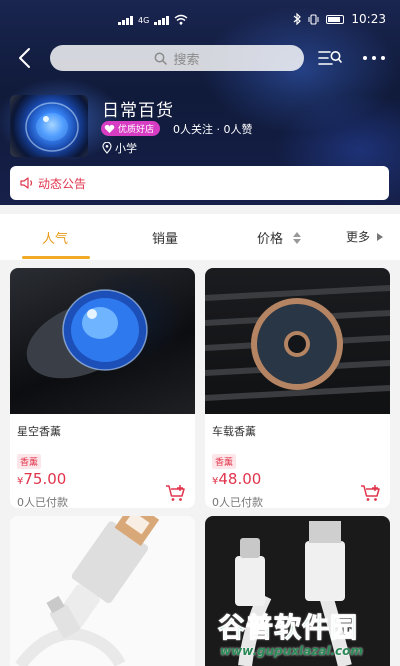  What do you see at coordinates (297, 238) in the screenshot?
I see `sort-arrows-icon` at bounding box center [297, 238].